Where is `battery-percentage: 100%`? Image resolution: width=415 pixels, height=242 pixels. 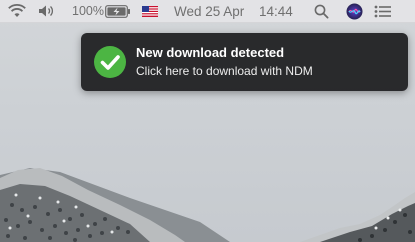
battery-percentage: 100% is located at coordinates (88, 11).